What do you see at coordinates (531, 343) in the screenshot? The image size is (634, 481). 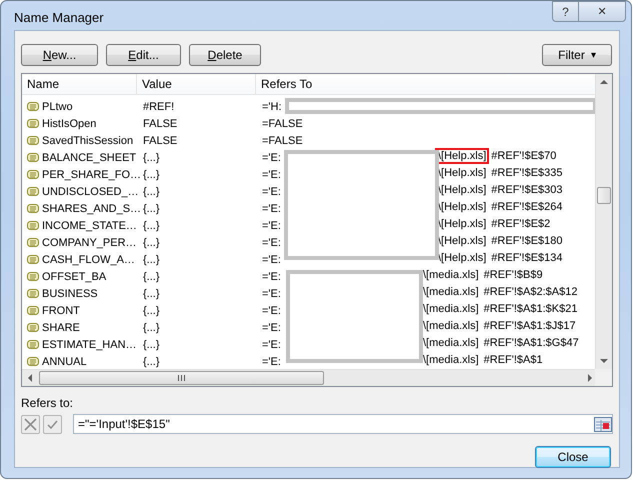 I see `table-cell-text: #REF'!$A$1:$G$47` at bounding box center [531, 343].